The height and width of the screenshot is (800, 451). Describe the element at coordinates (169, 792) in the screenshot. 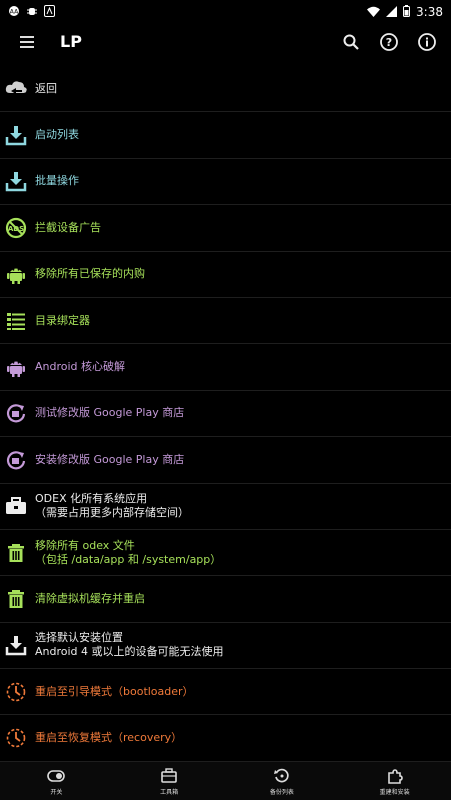

I see `nav-label: 工具箱` at that location.